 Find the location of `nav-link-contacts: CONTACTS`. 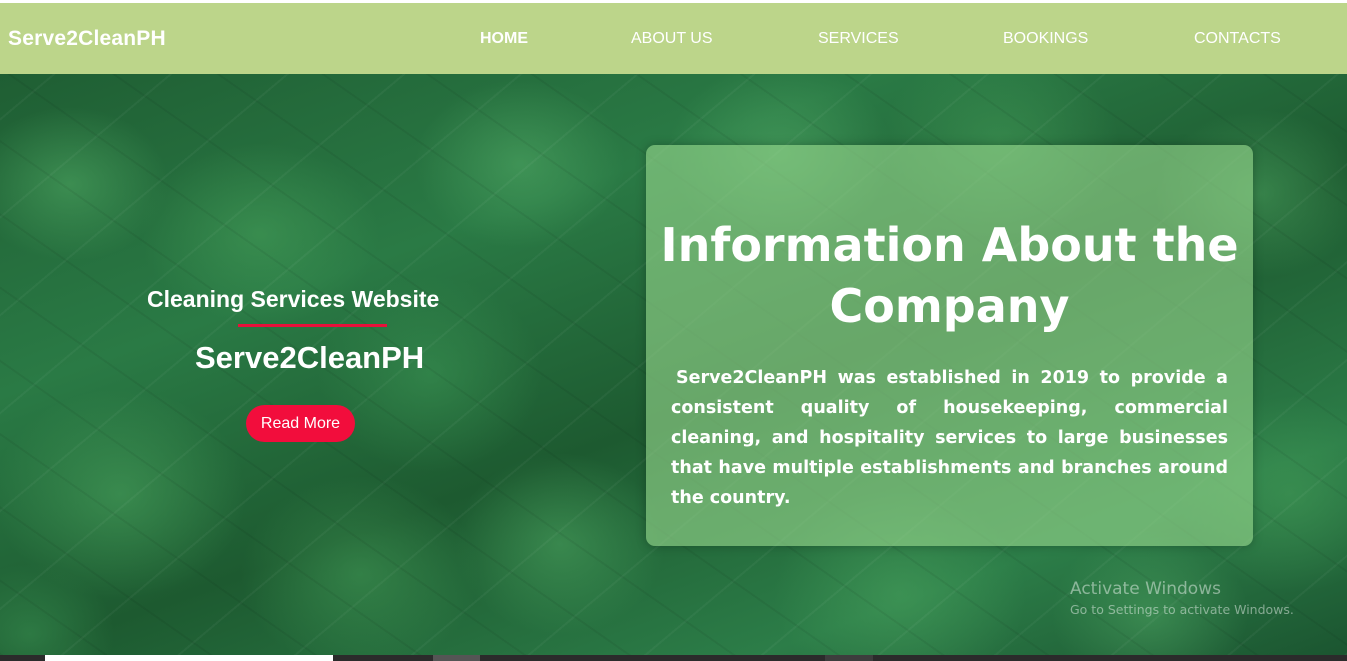

nav-link-contacts: CONTACTS is located at coordinates (1237, 39).